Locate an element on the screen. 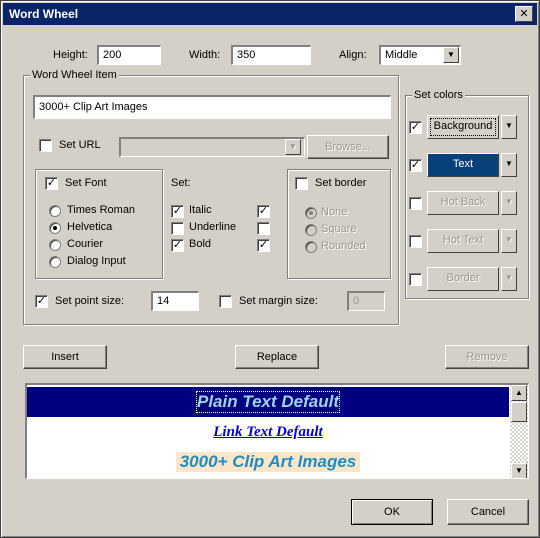 The image size is (540, 538). style-label: Bold is located at coordinates (200, 244).